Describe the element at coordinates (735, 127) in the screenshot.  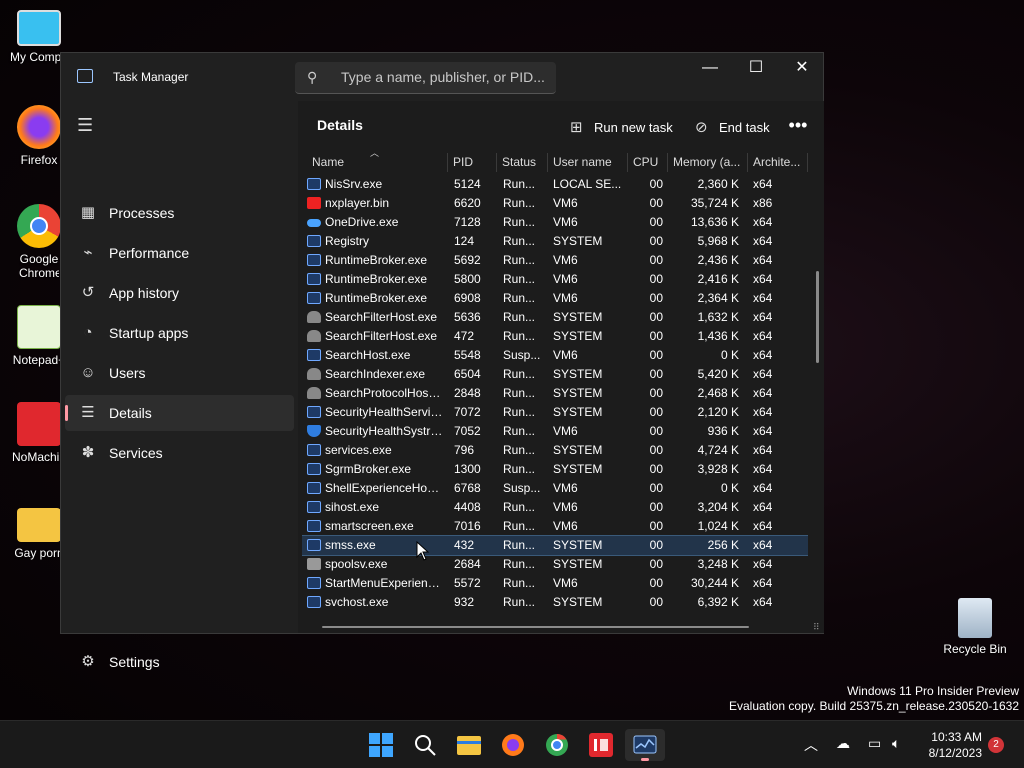
I see `end-task-button: ⊘ End task` at that location.